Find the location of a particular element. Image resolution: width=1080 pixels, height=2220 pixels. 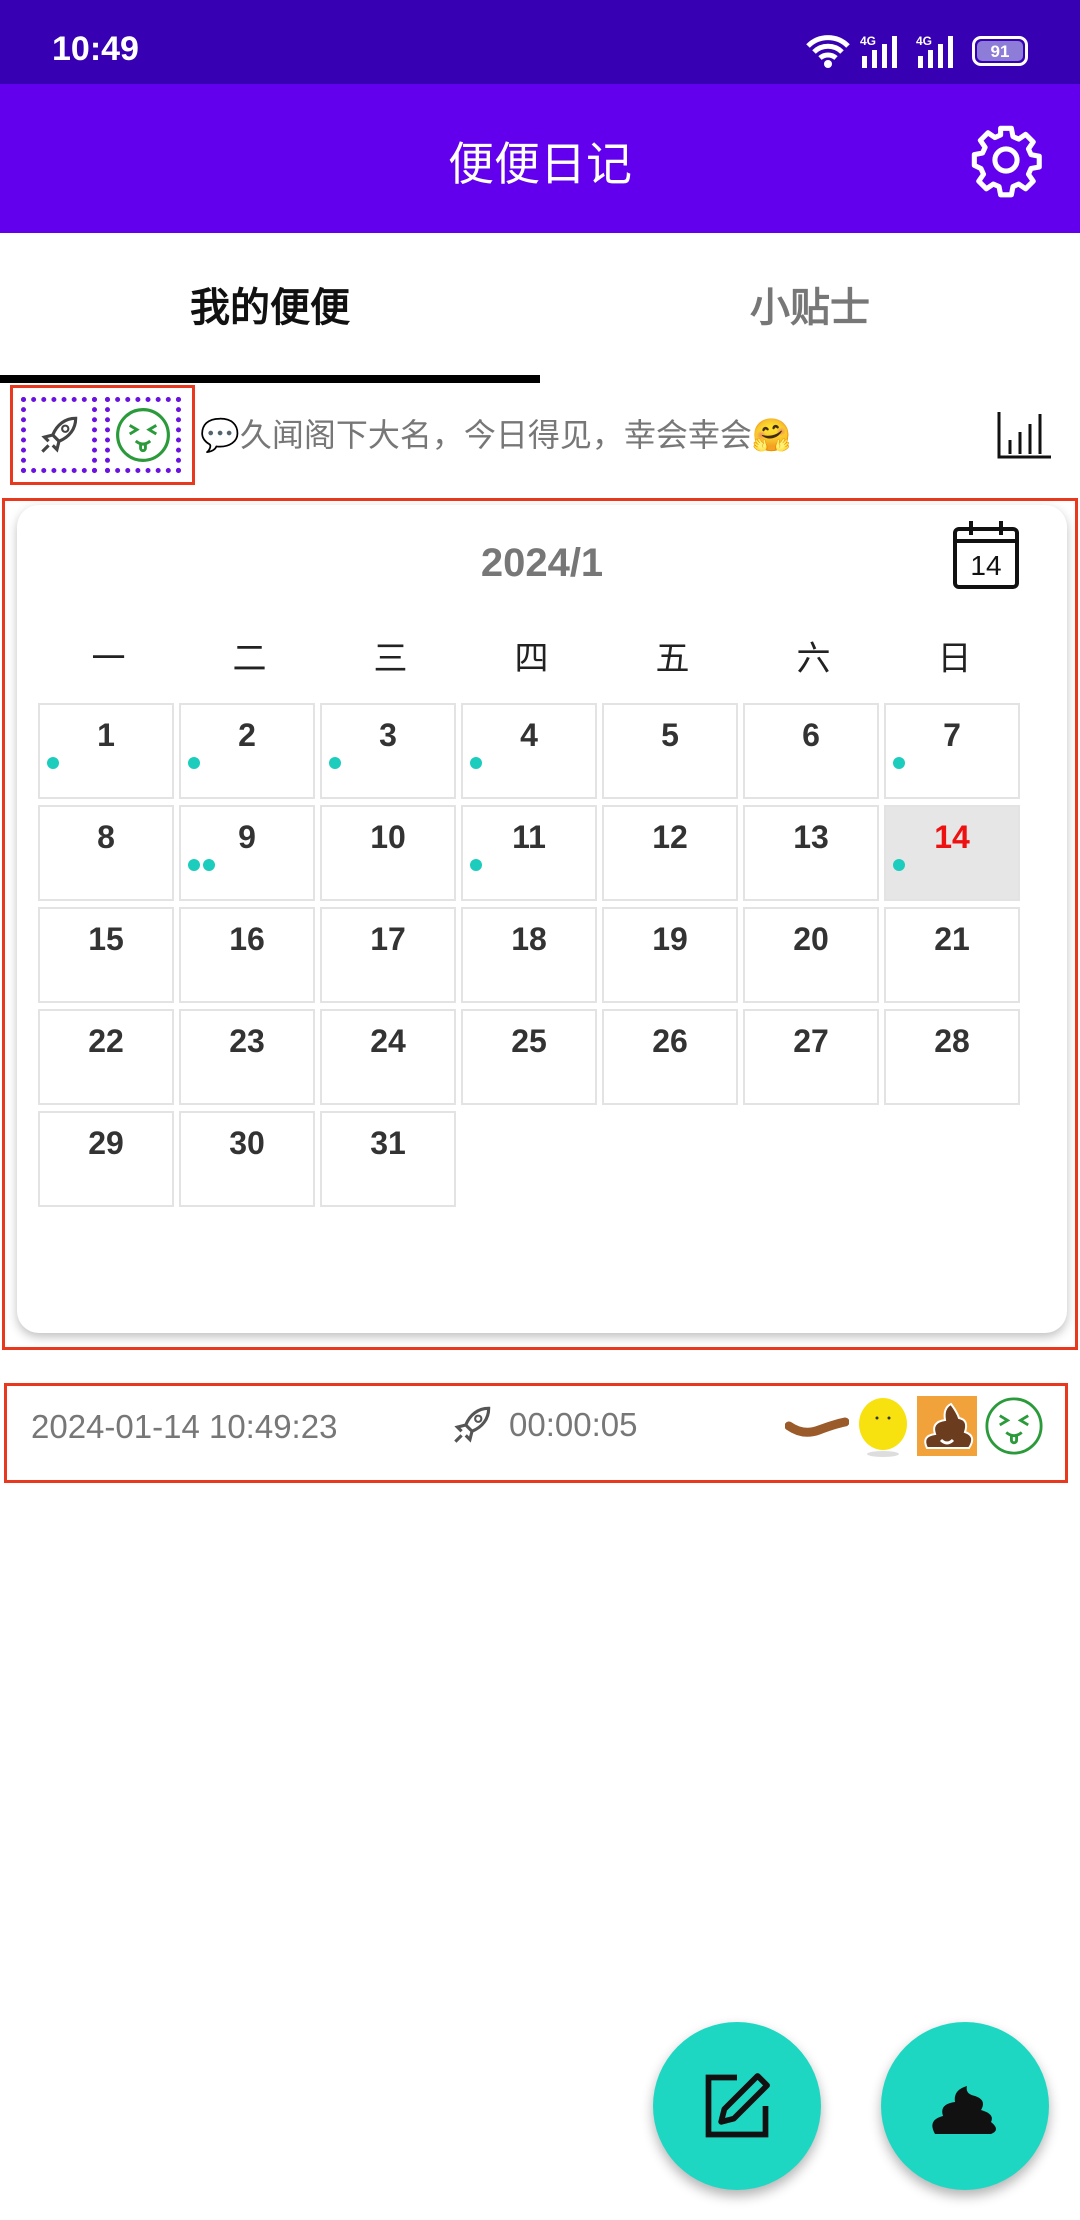

calendar-day: 18 is located at coordinates (529, 955).